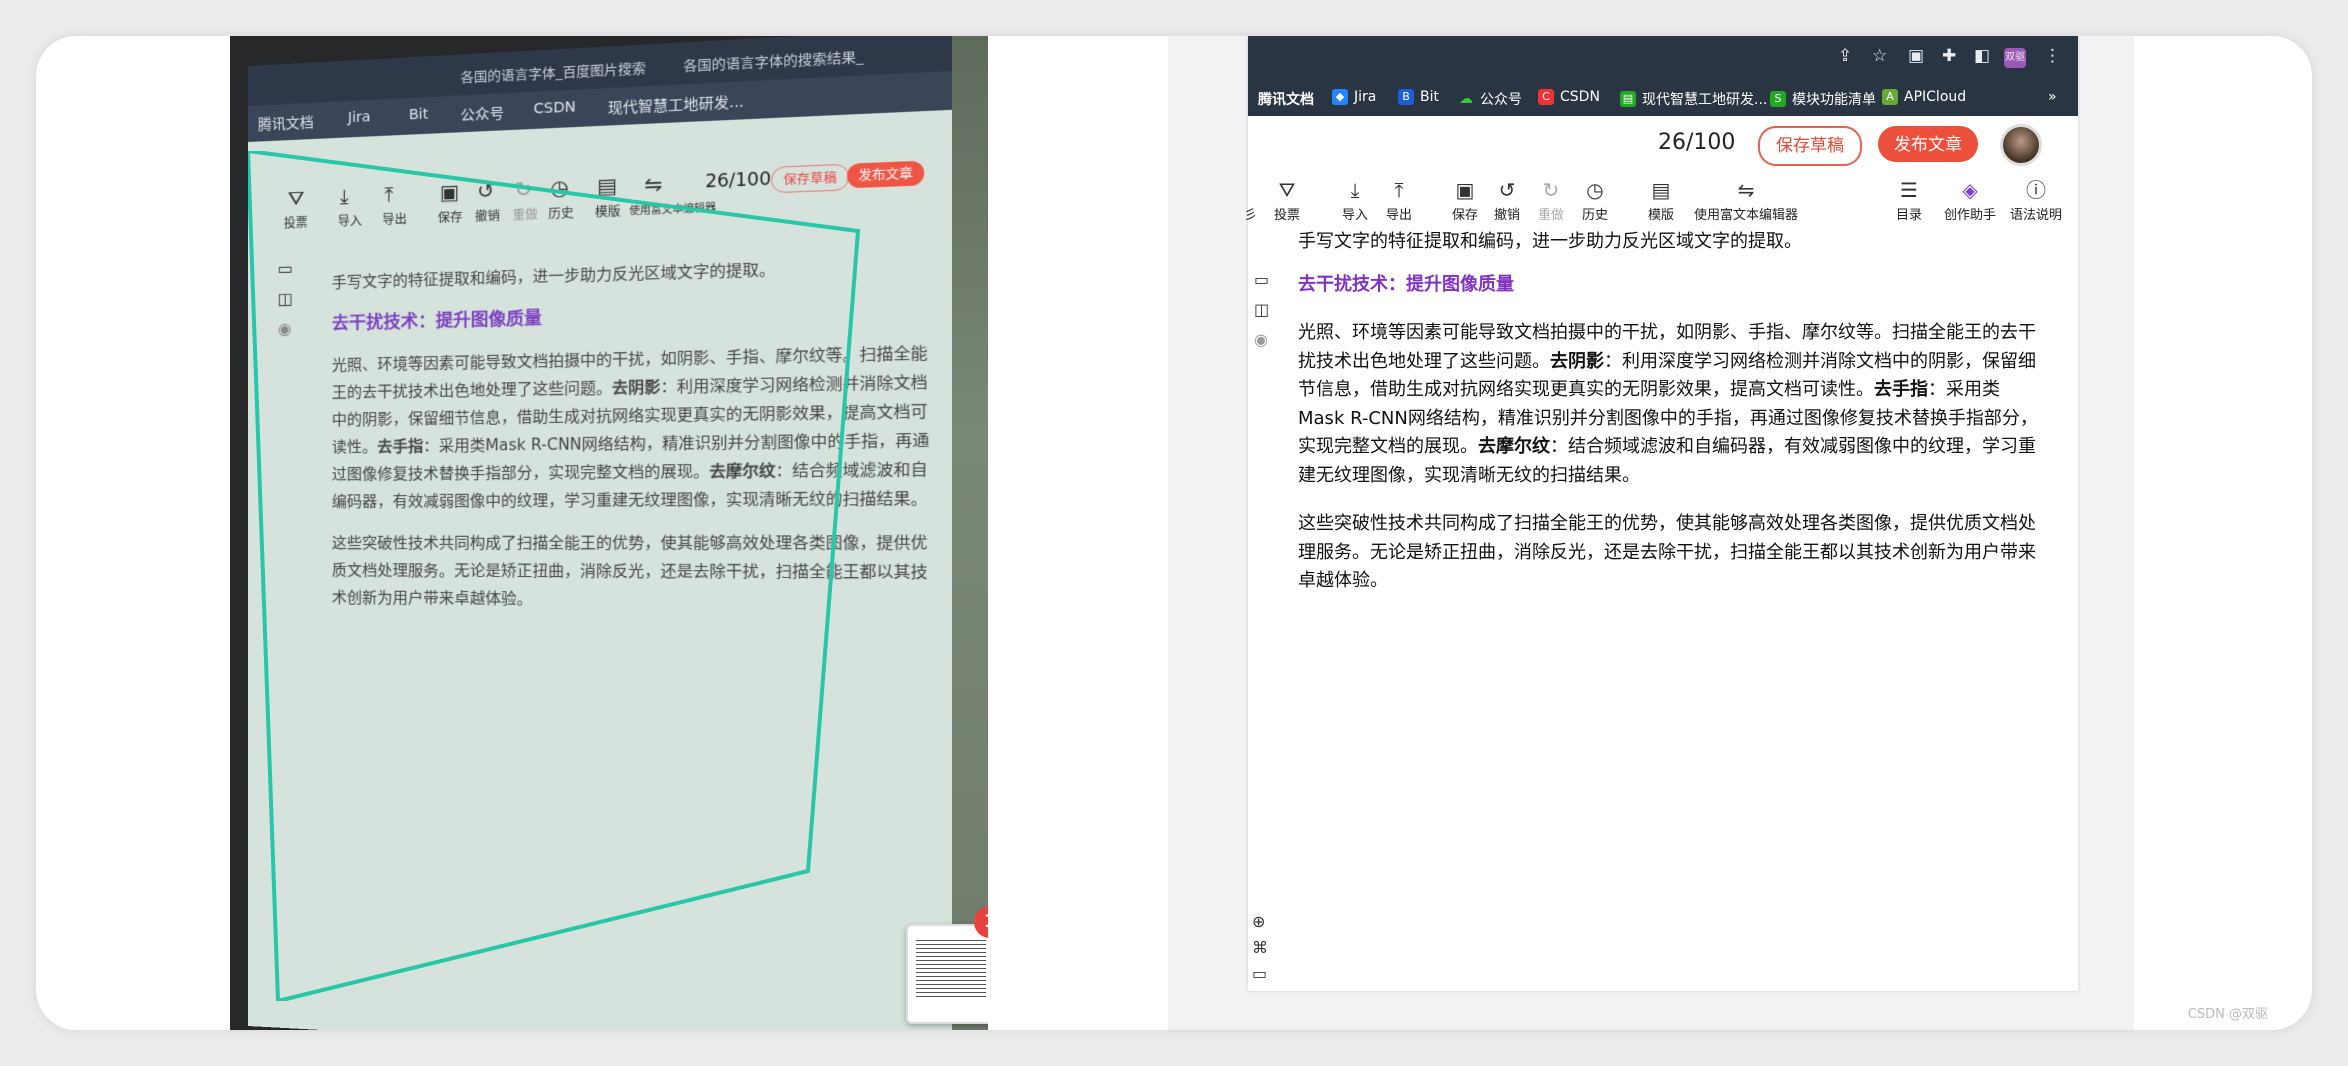 The height and width of the screenshot is (1066, 2348). Describe the element at coordinates (1778, 99) in the screenshot. I see `sheet-icon: S` at that location.